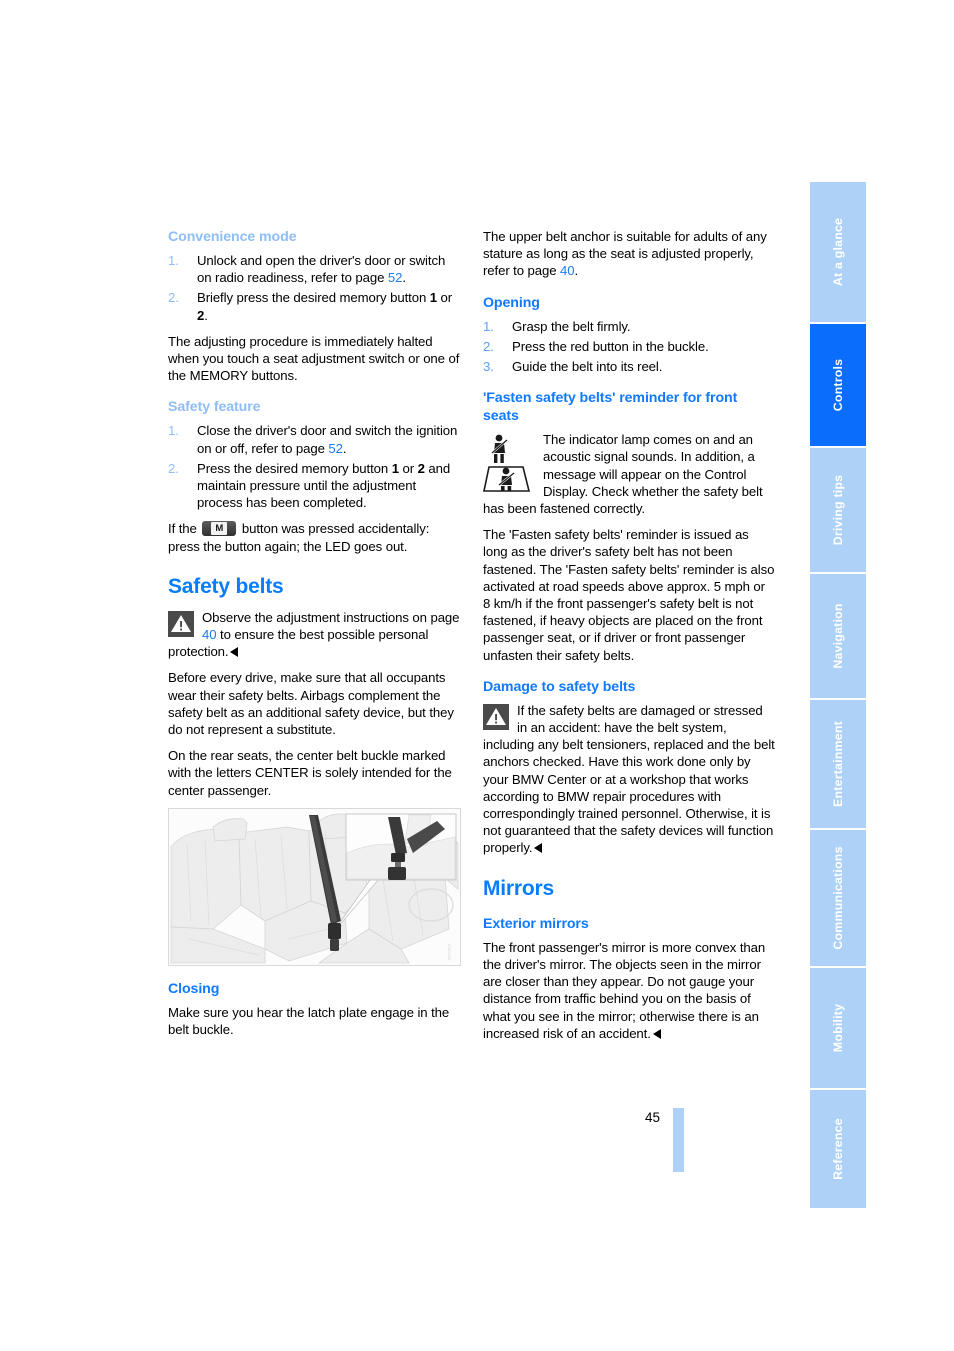 This screenshot has width=954, height=1351. What do you see at coordinates (587, 367) in the screenshot?
I see `list-text: Guide the belt into its reel.` at bounding box center [587, 367].